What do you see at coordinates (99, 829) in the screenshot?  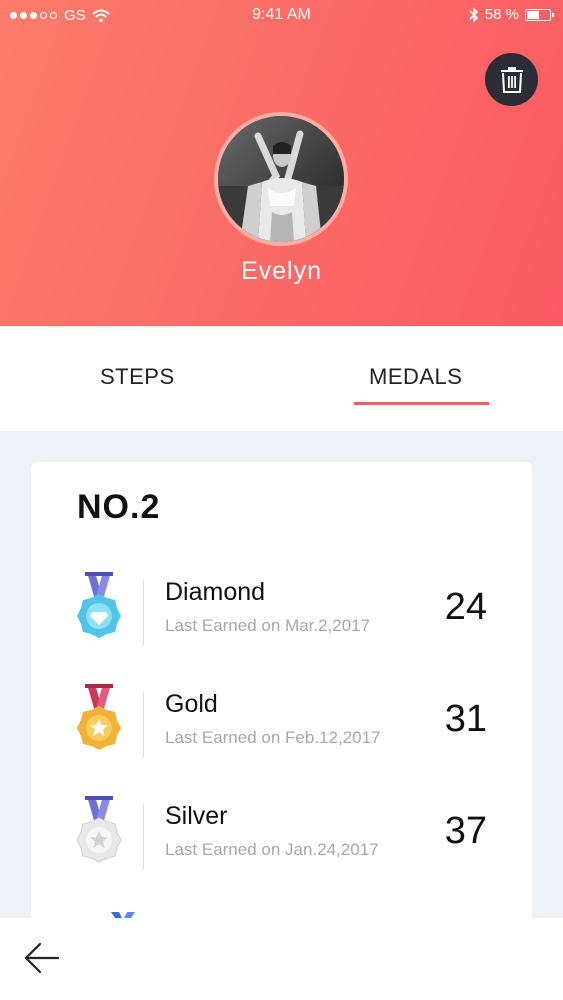 I see `silver-medal-icon` at bounding box center [99, 829].